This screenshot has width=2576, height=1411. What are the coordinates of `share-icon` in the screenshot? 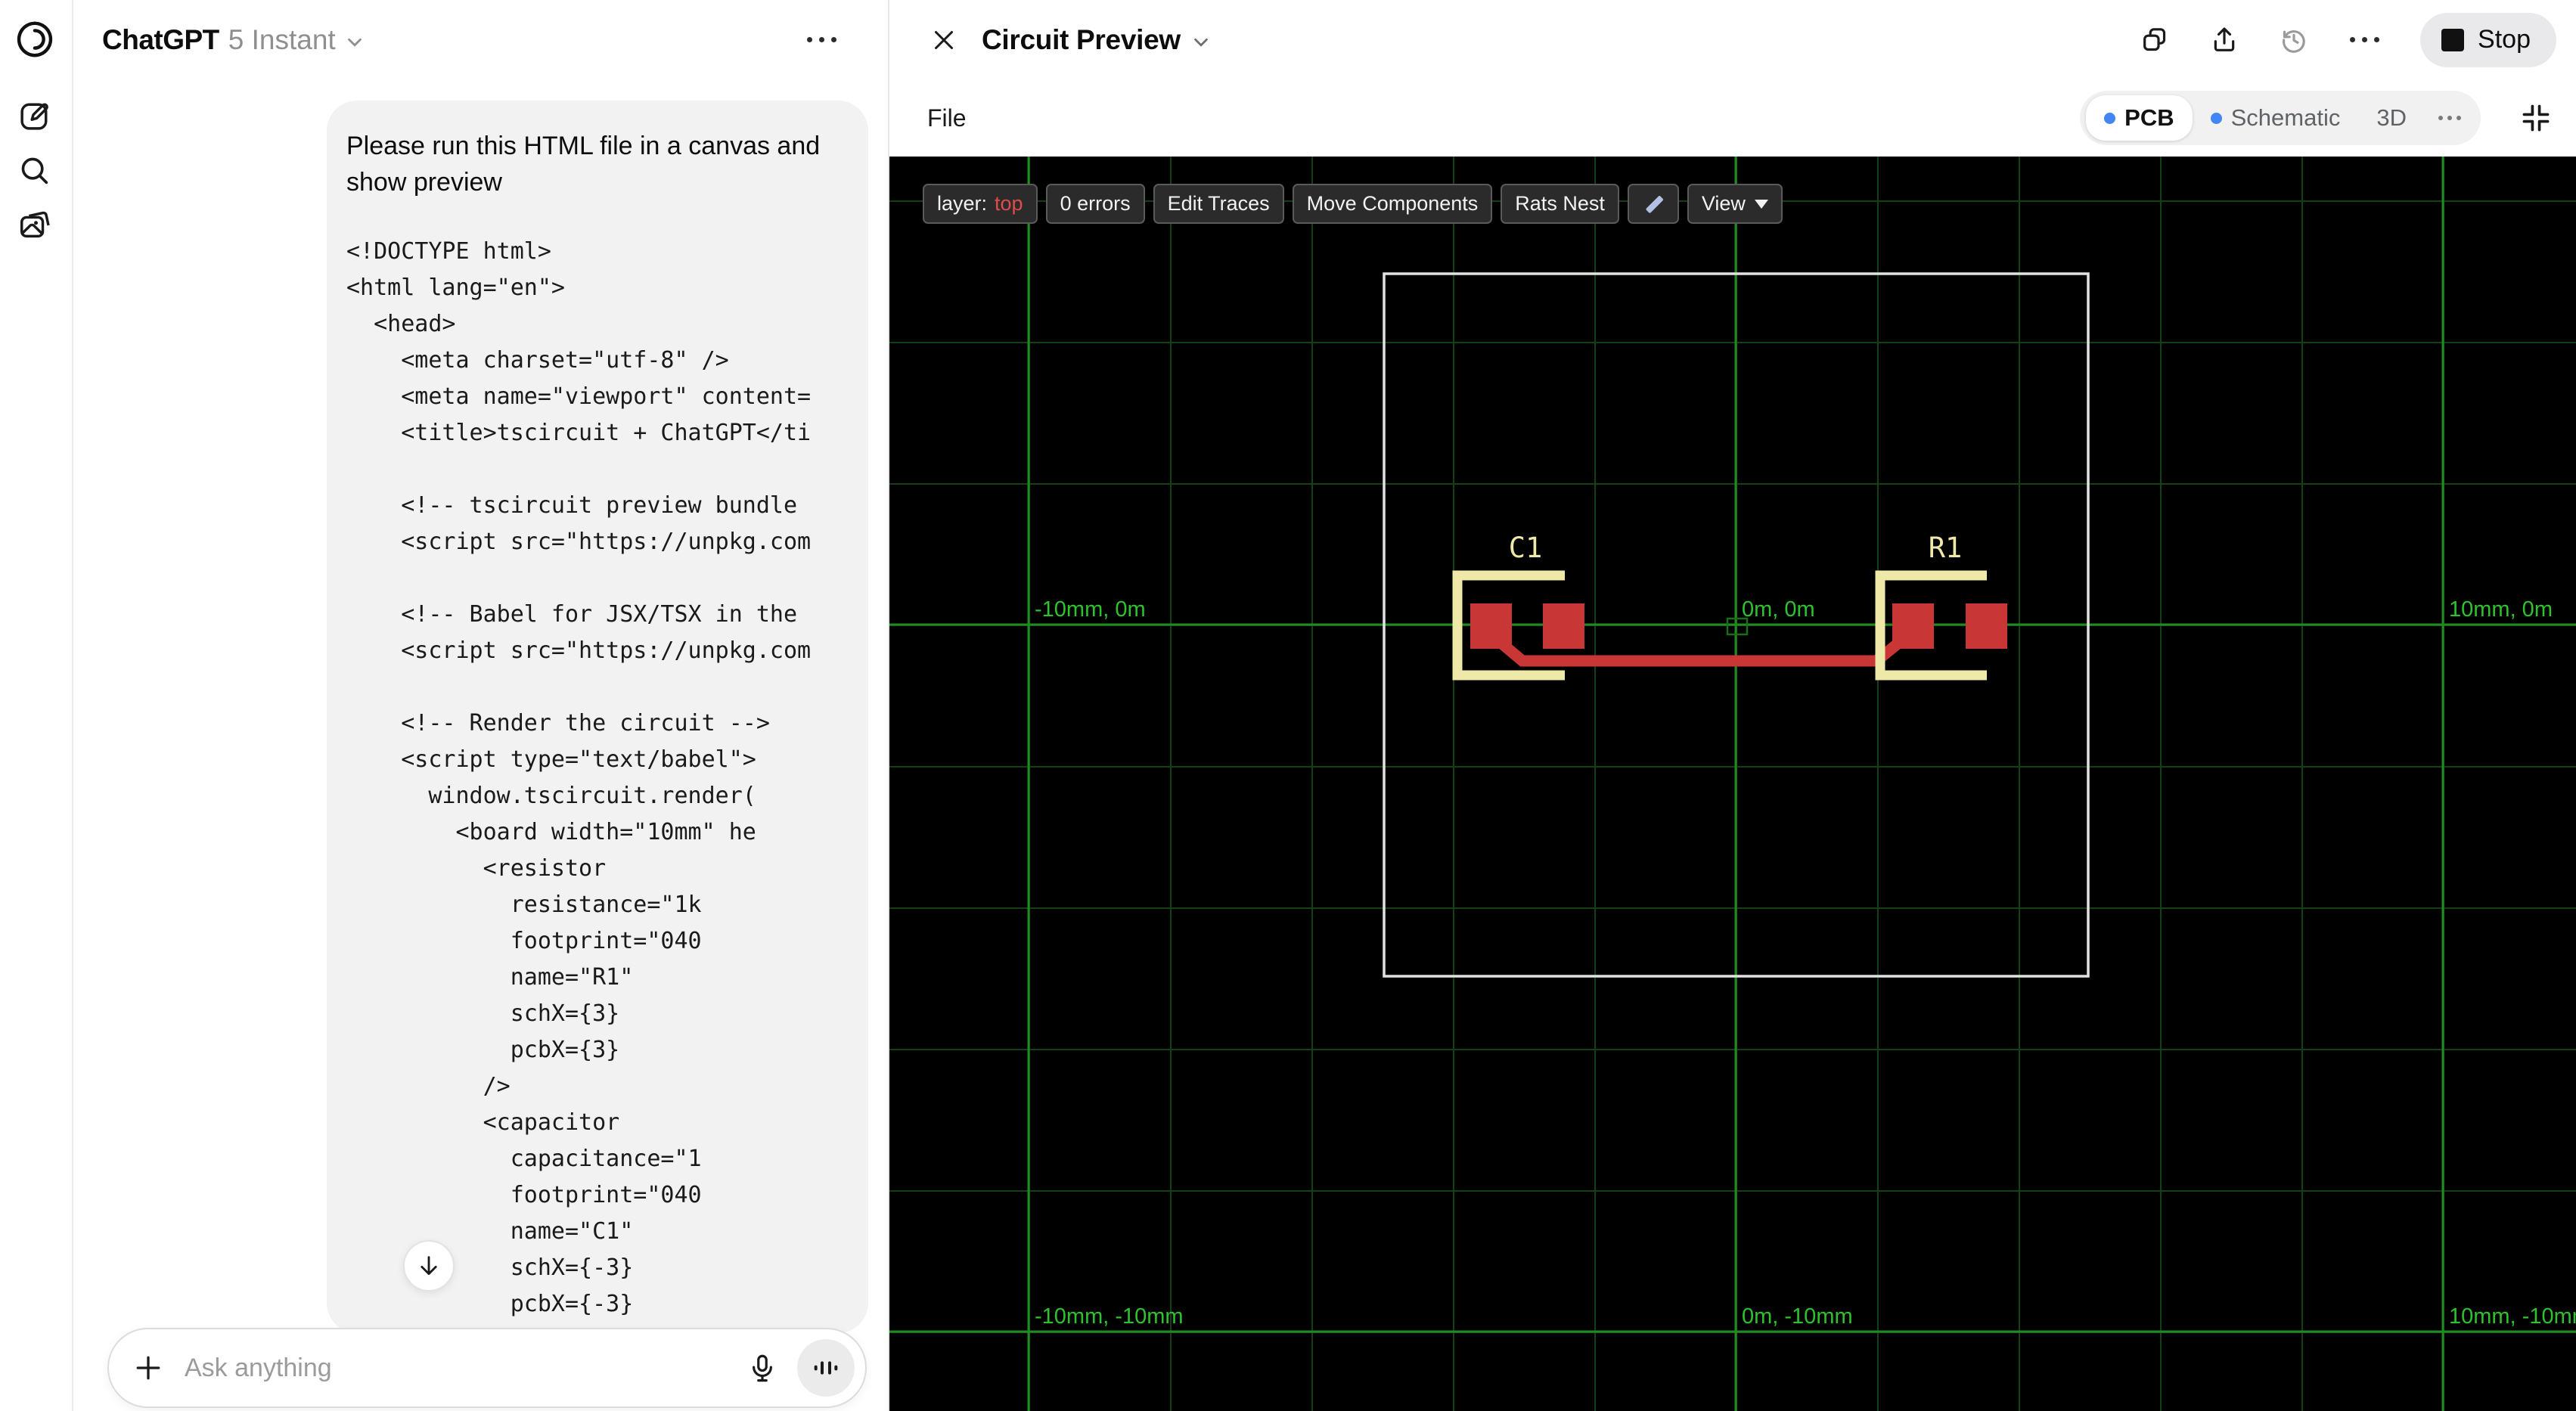 It's located at (2224, 40).